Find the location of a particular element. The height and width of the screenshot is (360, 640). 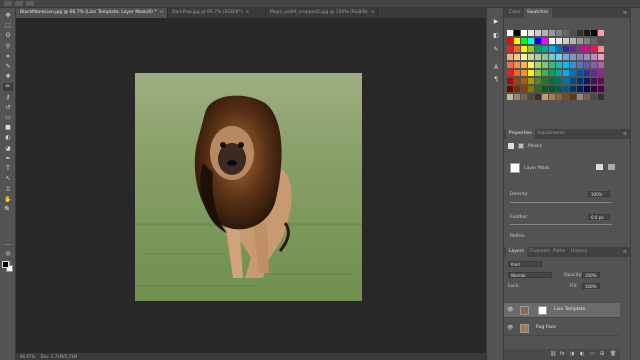

tab-paths: Paths is located at coordinates (559, 252).